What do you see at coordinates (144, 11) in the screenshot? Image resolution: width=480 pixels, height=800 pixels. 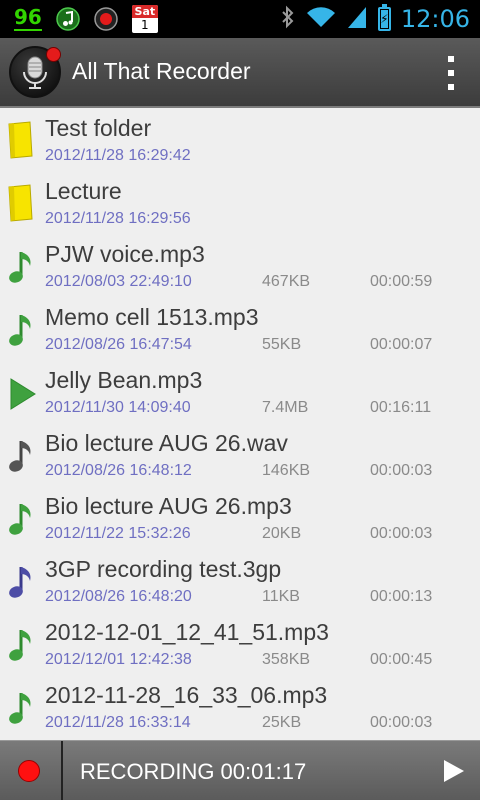 I see `calendar-day-name: Sat` at bounding box center [144, 11].